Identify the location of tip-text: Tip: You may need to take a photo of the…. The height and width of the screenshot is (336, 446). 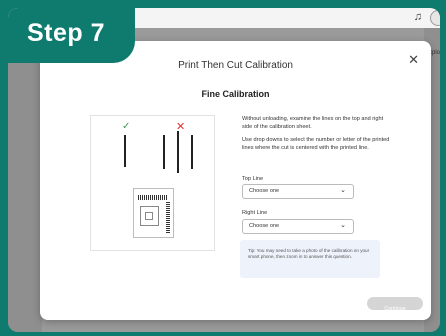
(309, 254).